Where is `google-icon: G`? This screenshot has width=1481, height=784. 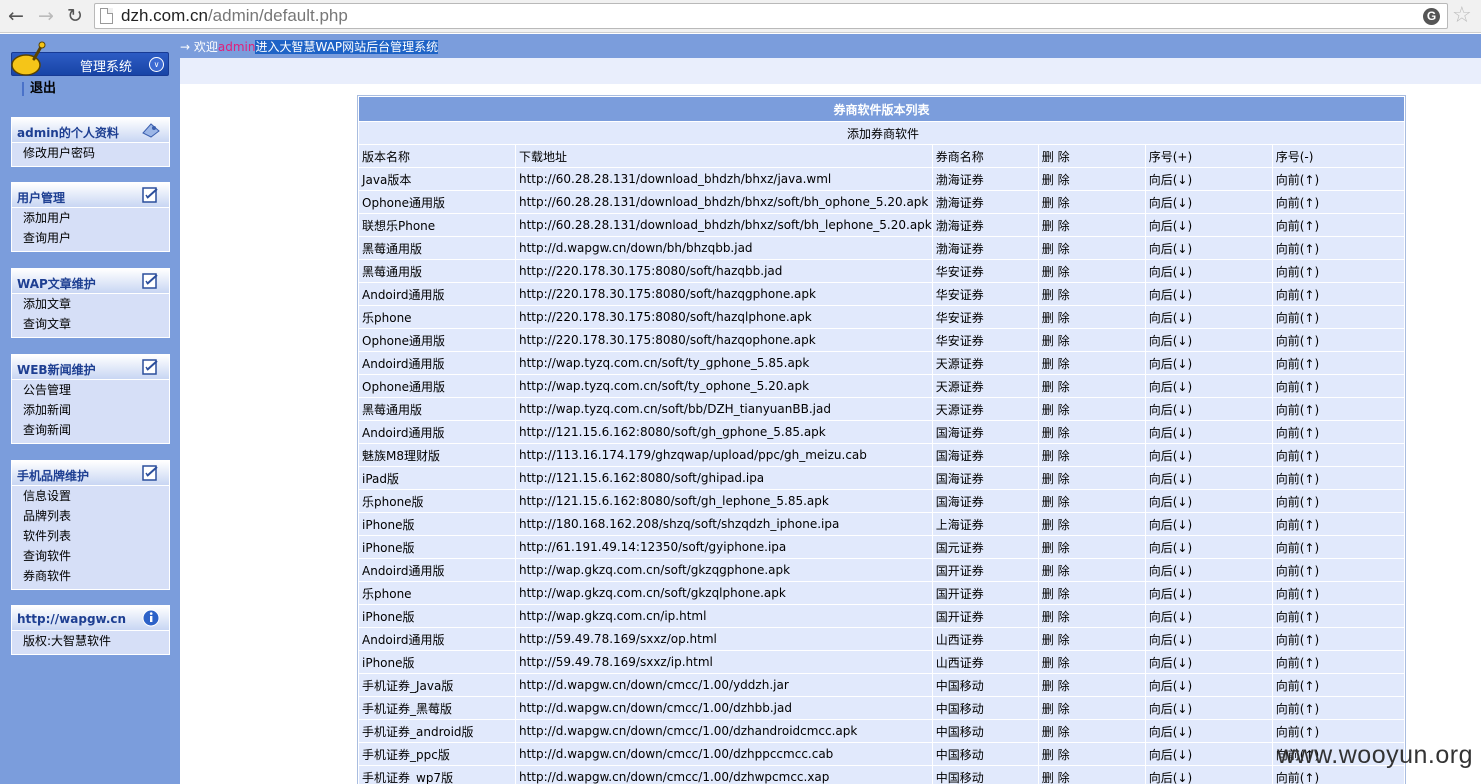
google-icon: G is located at coordinates (1431, 16).